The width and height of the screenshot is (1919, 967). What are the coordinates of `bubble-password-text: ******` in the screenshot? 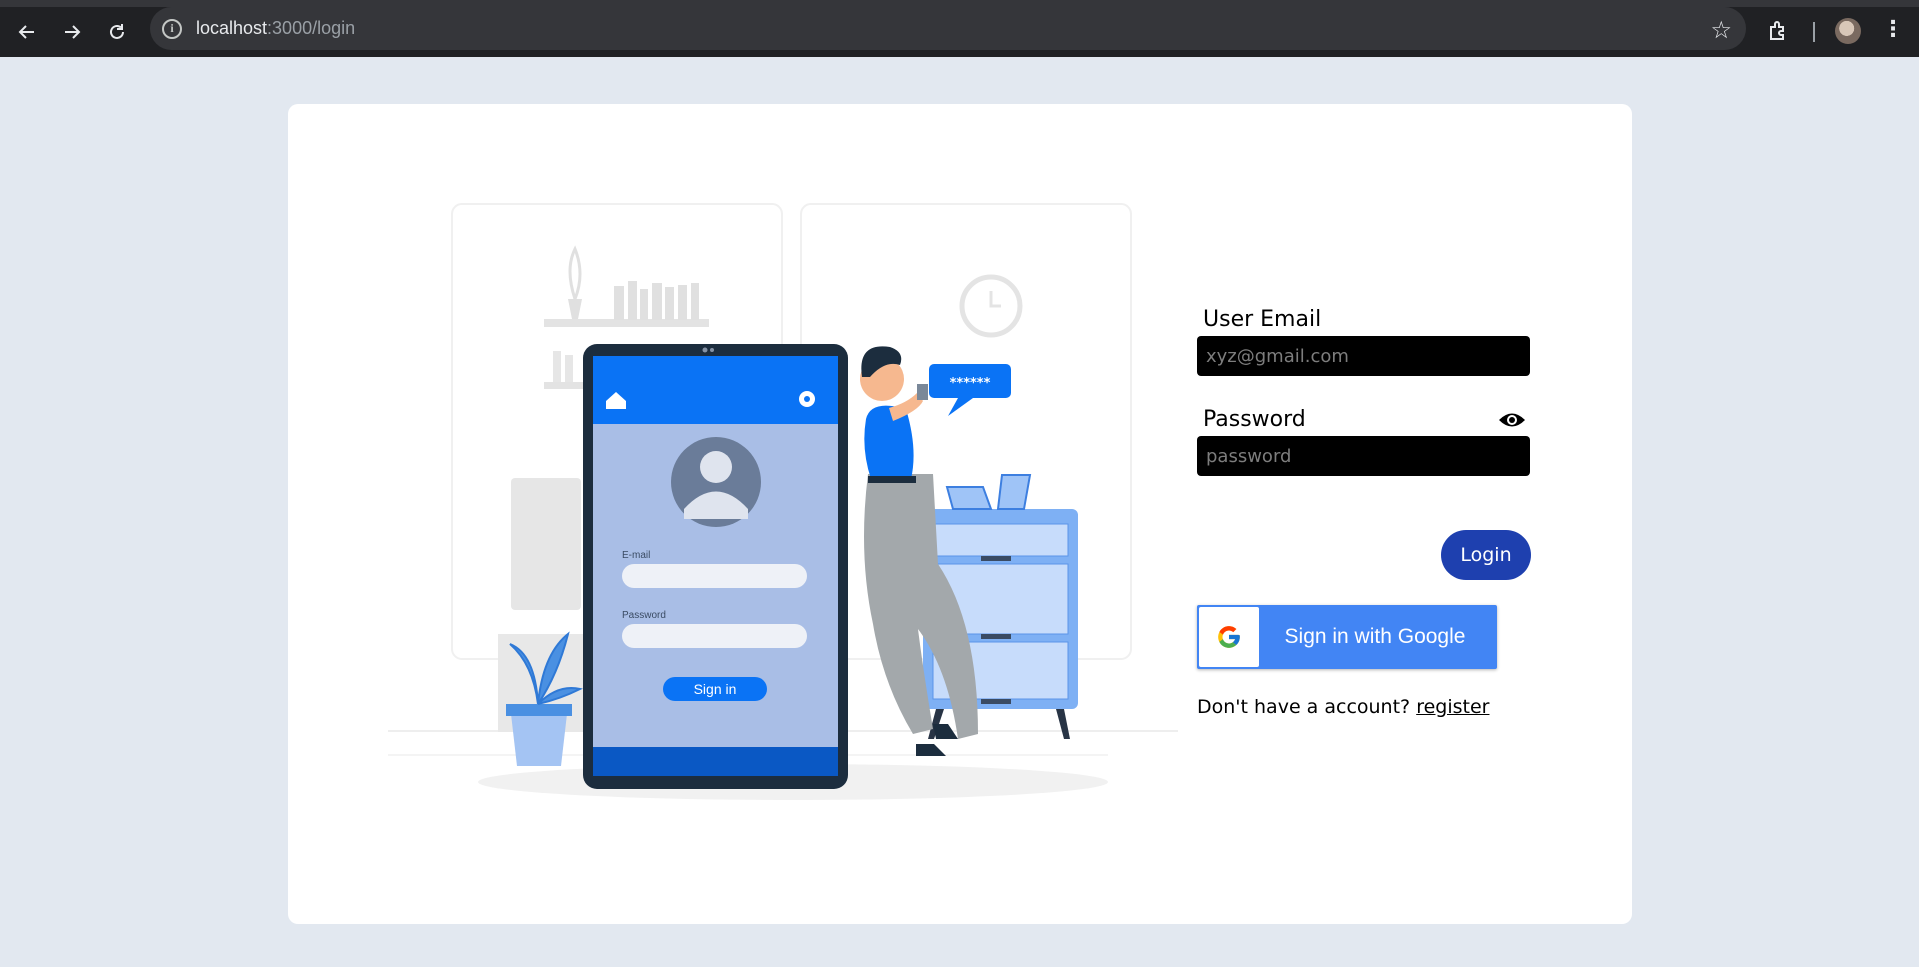 It's located at (970, 383).